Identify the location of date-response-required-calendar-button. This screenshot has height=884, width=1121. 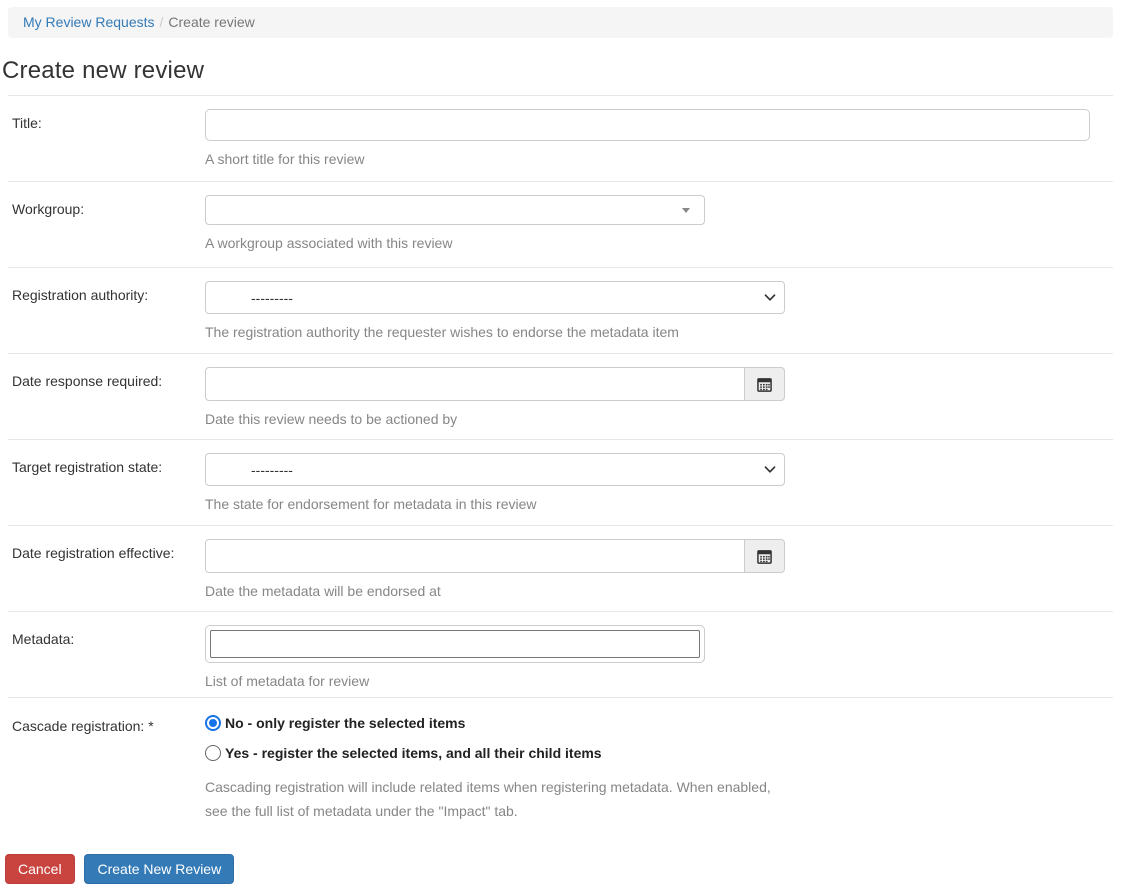
(764, 384).